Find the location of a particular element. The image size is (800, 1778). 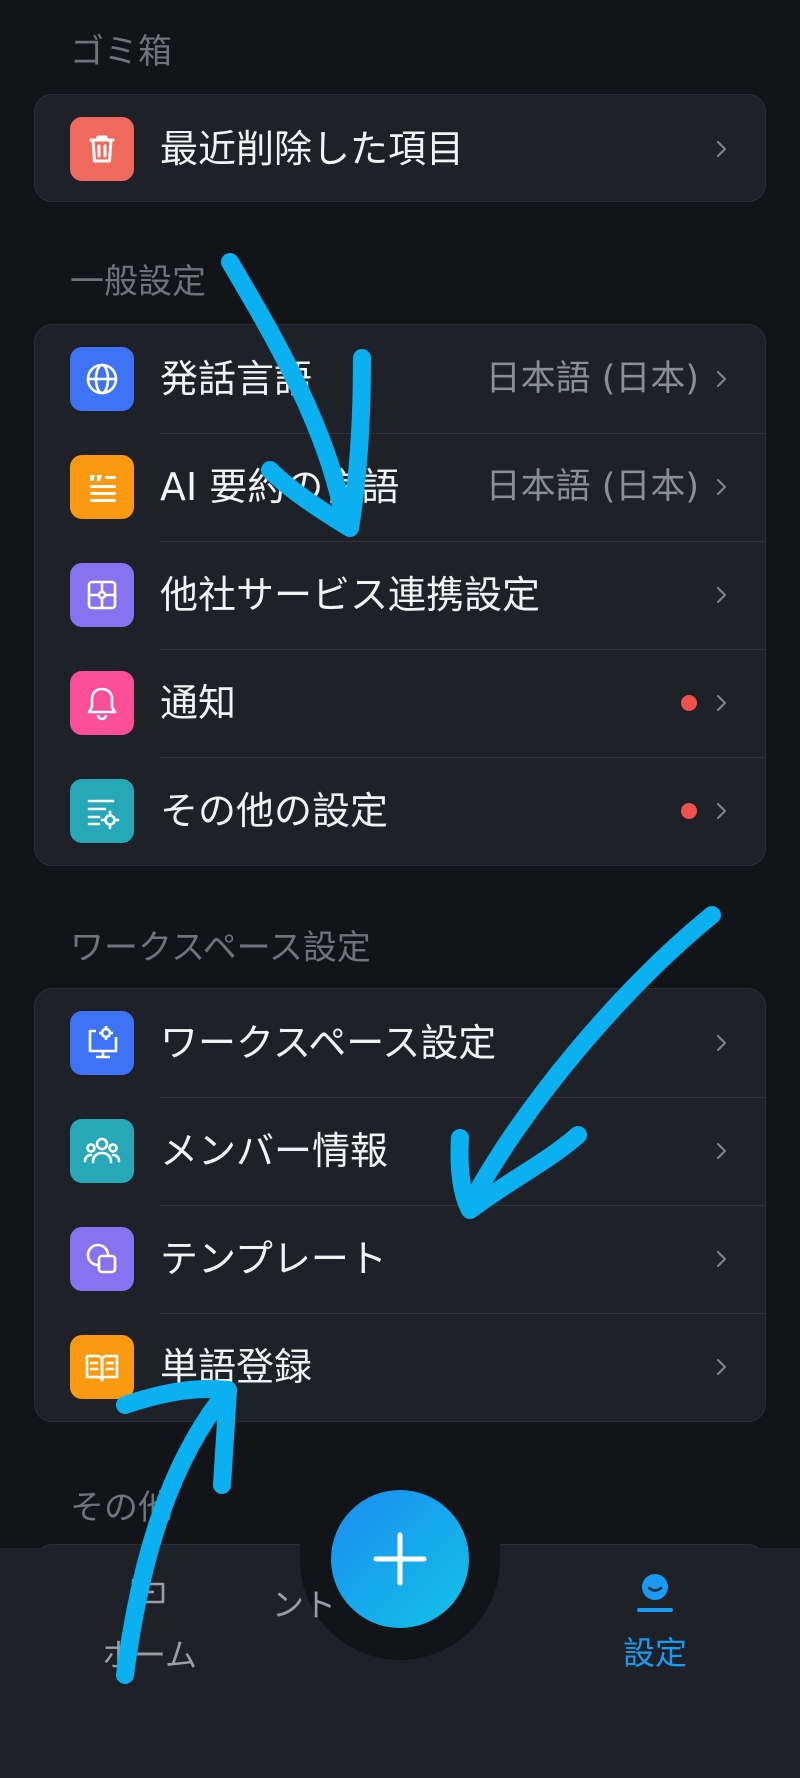

members-icon is located at coordinates (102, 1151).